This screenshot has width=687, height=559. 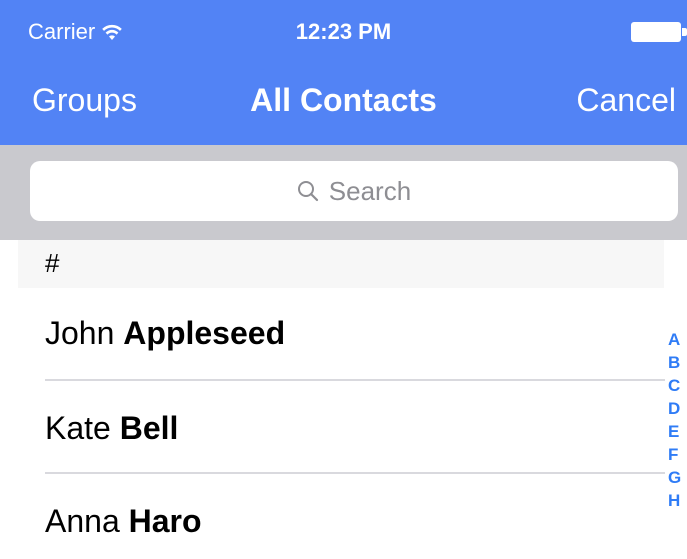 What do you see at coordinates (677, 500) in the screenshot?
I see `index-letter-h: H` at bounding box center [677, 500].